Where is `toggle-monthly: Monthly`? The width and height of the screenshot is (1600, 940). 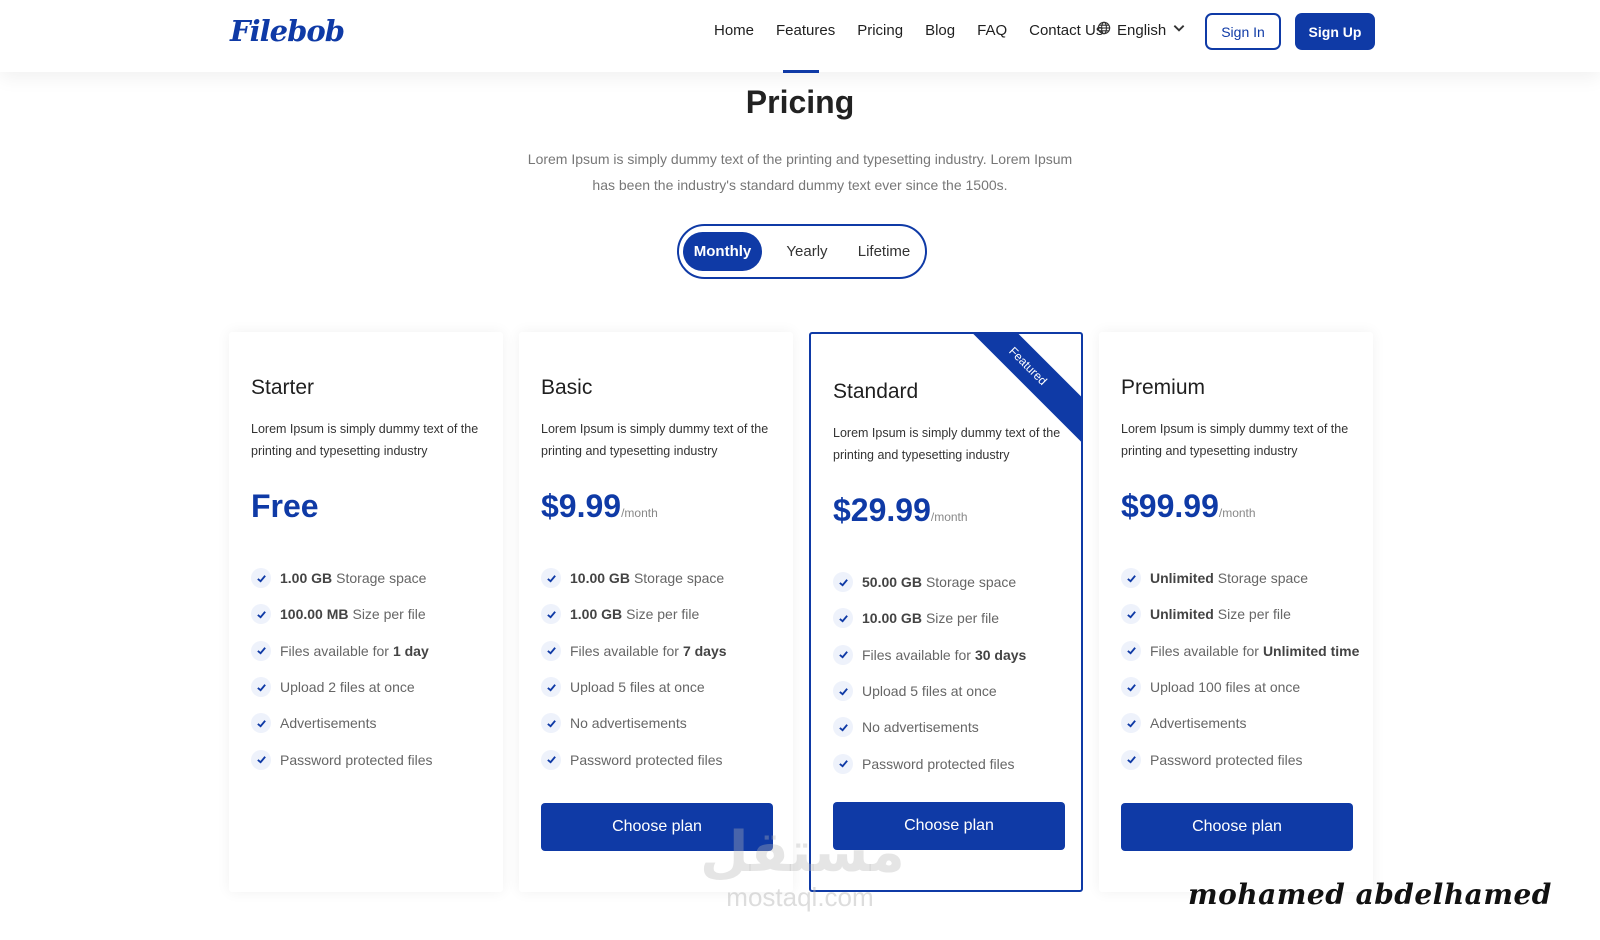 toggle-monthly: Monthly is located at coordinates (722, 251).